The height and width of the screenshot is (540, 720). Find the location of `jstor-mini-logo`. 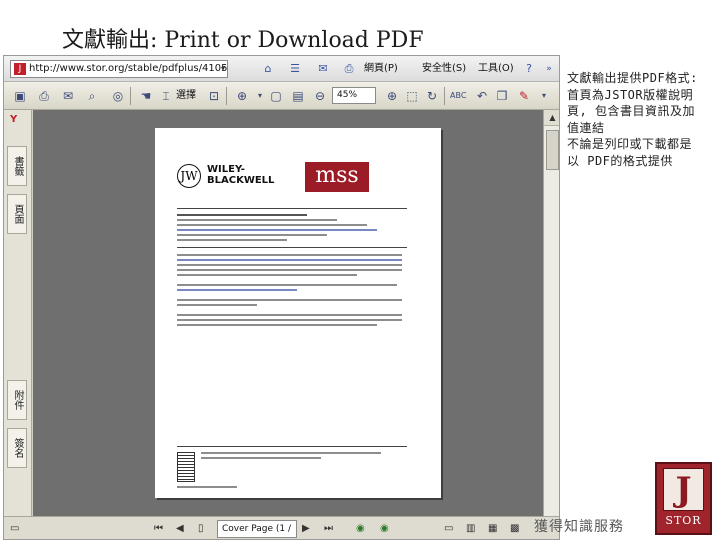

jstor-mini-logo is located at coordinates (186, 467).